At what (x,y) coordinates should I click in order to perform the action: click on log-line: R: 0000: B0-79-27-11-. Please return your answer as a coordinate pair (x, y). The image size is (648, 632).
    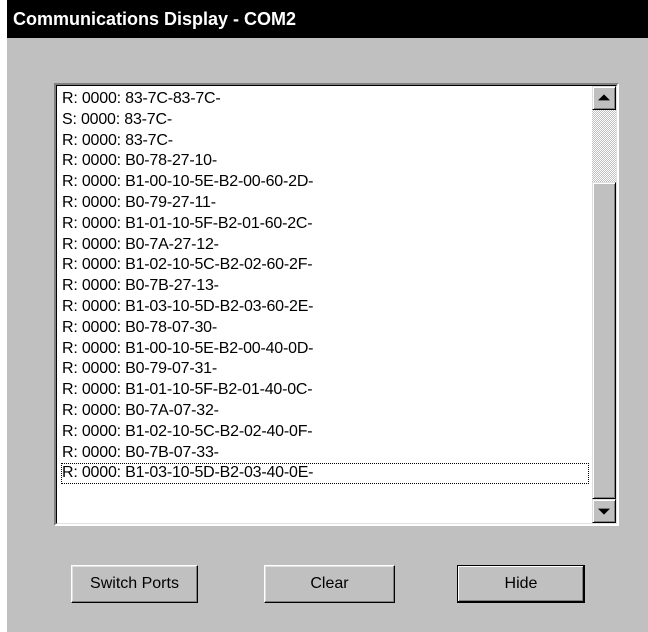
    Looking at the image, I should click on (325, 203).